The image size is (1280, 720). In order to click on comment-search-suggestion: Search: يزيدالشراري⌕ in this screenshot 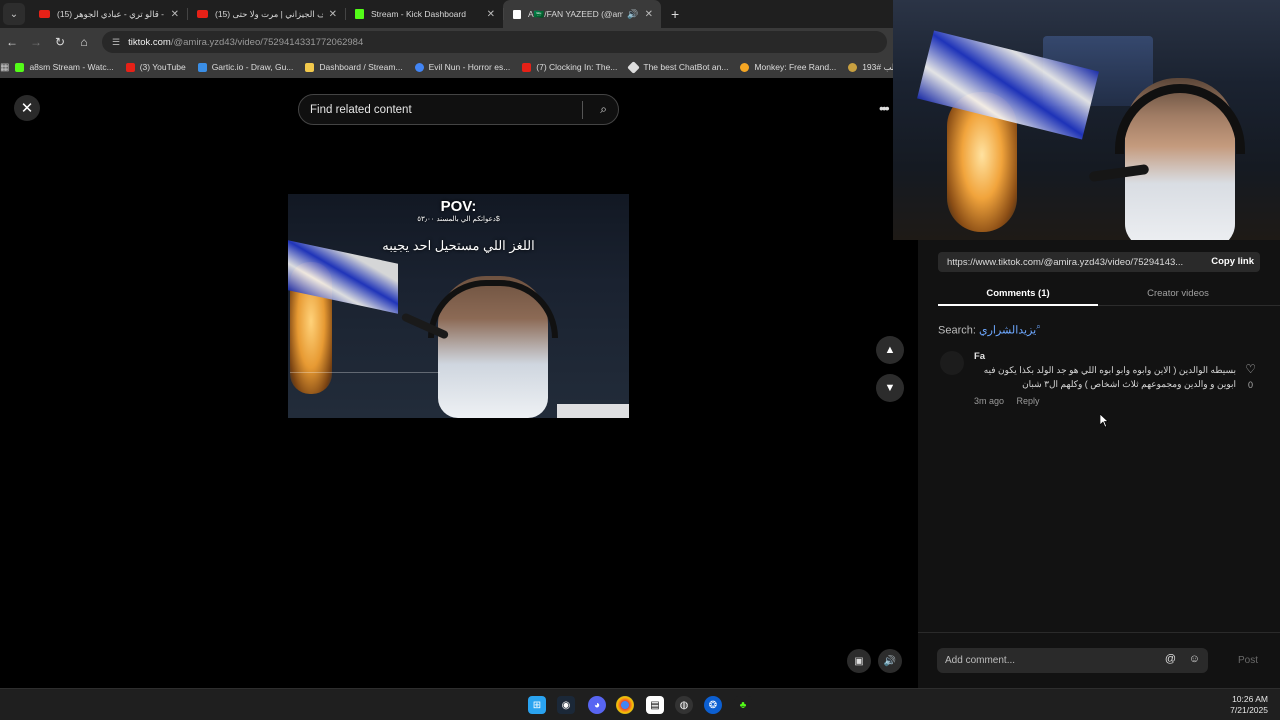, I will do `click(989, 329)`.